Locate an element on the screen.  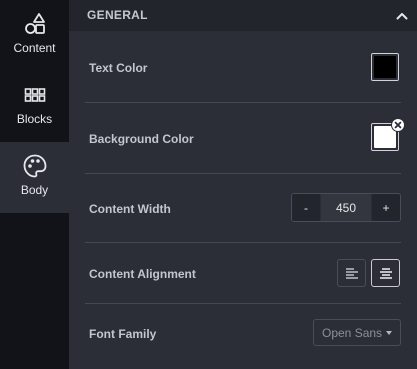
shapes-icon is located at coordinates (35, 24).